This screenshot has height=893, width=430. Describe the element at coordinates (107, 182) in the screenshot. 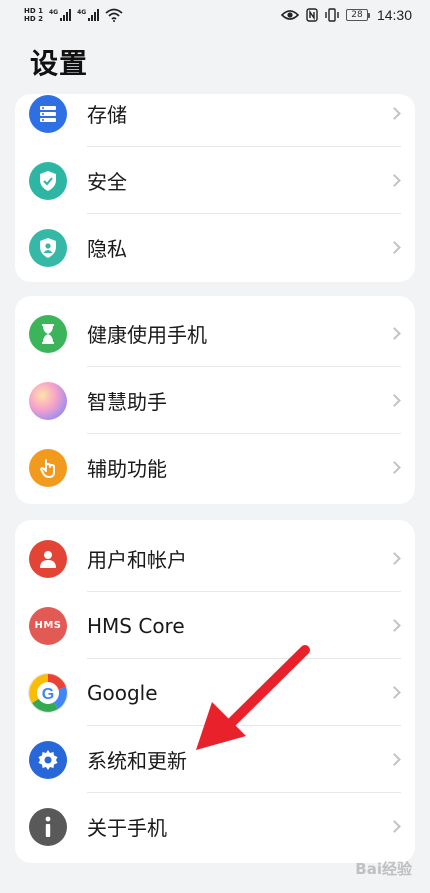

I see `settings-item-label: 安全` at that location.